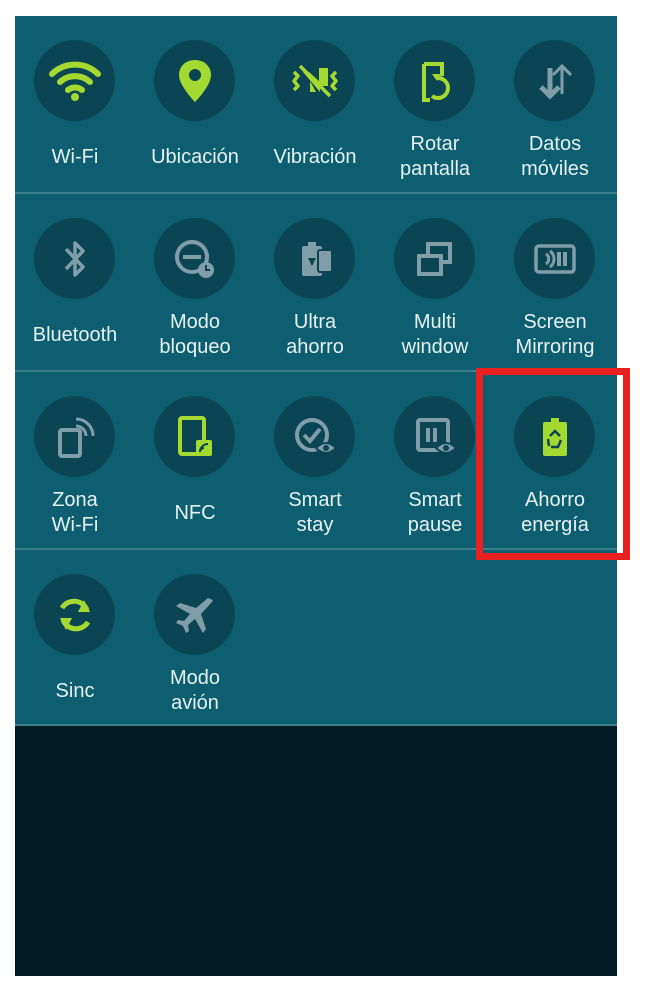 The width and height of the screenshot is (655, 1001). I want to click on tile-label: Bluetooth, so click(75, 334).